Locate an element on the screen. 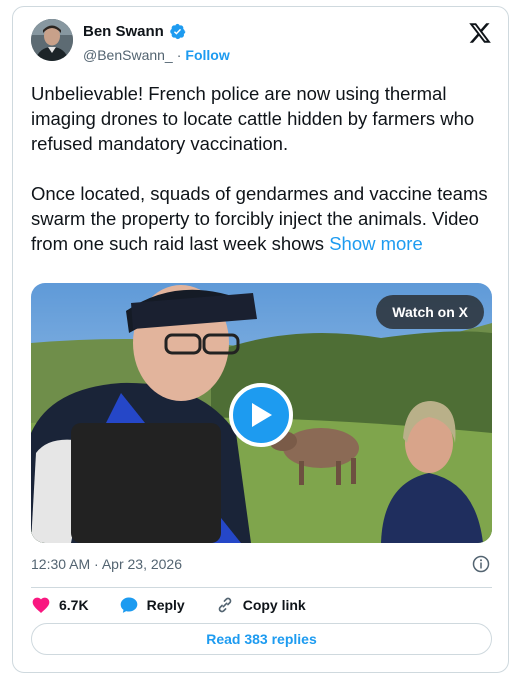 This screenshot has height=688, width=523. x-logo-icon is located at coordinates (480, 33).